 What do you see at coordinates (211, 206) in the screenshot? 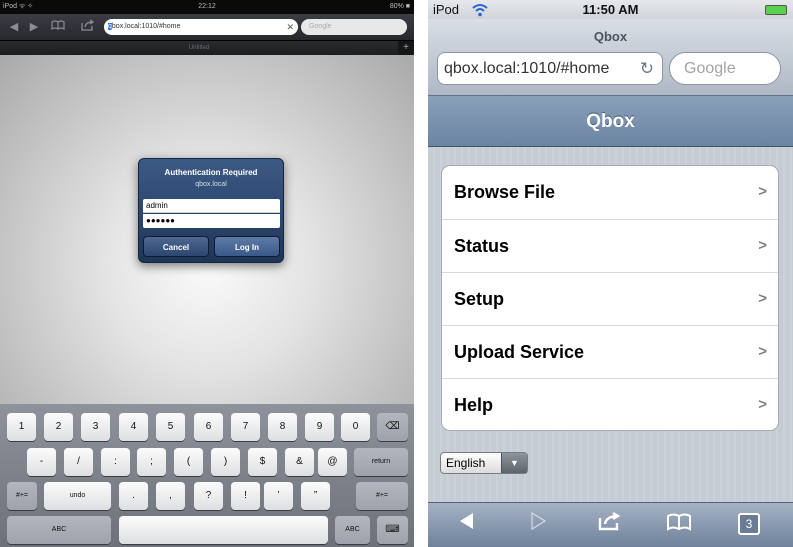
I see `username-field: admin` at bounding box center [211, 206].